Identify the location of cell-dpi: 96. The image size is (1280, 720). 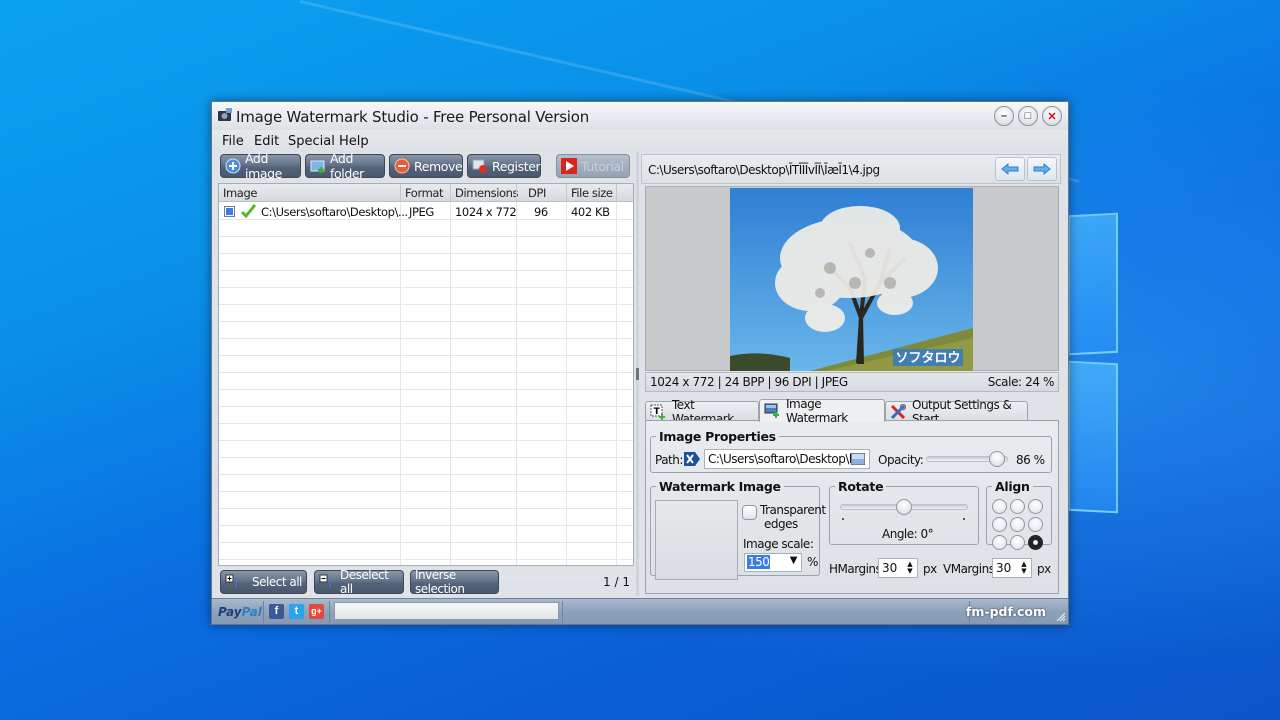
(541, 212).